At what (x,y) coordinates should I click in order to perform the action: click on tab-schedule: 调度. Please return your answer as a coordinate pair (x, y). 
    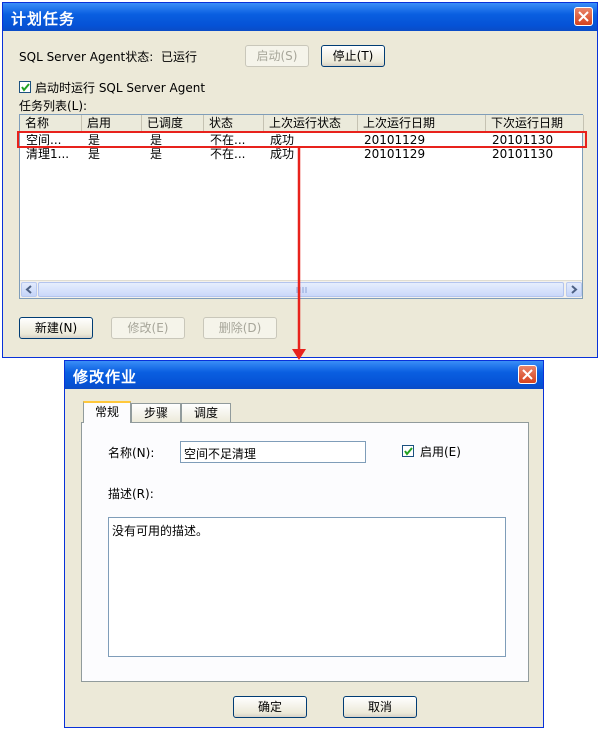
    Looking at the image, I should click on (206, 413).